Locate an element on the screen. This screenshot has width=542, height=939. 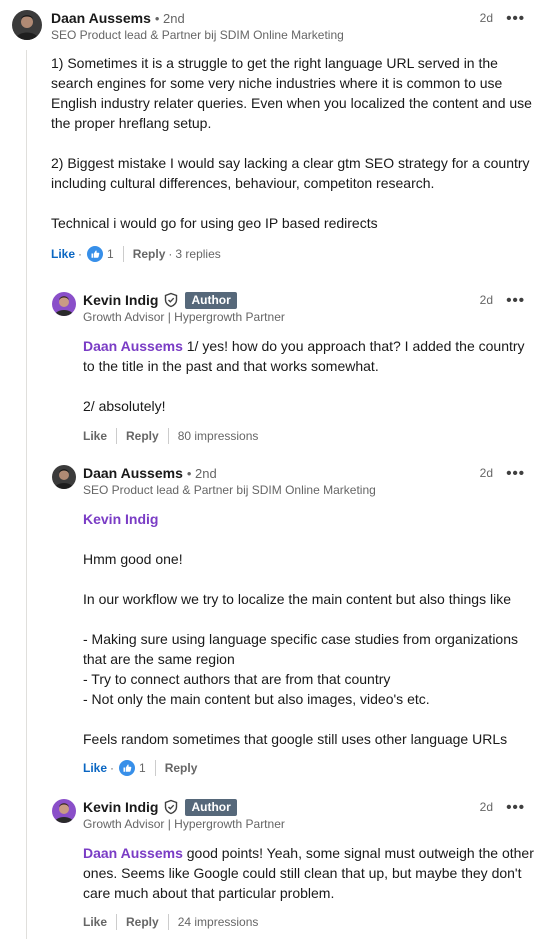
thread-line is located at coordinates (26, 494).